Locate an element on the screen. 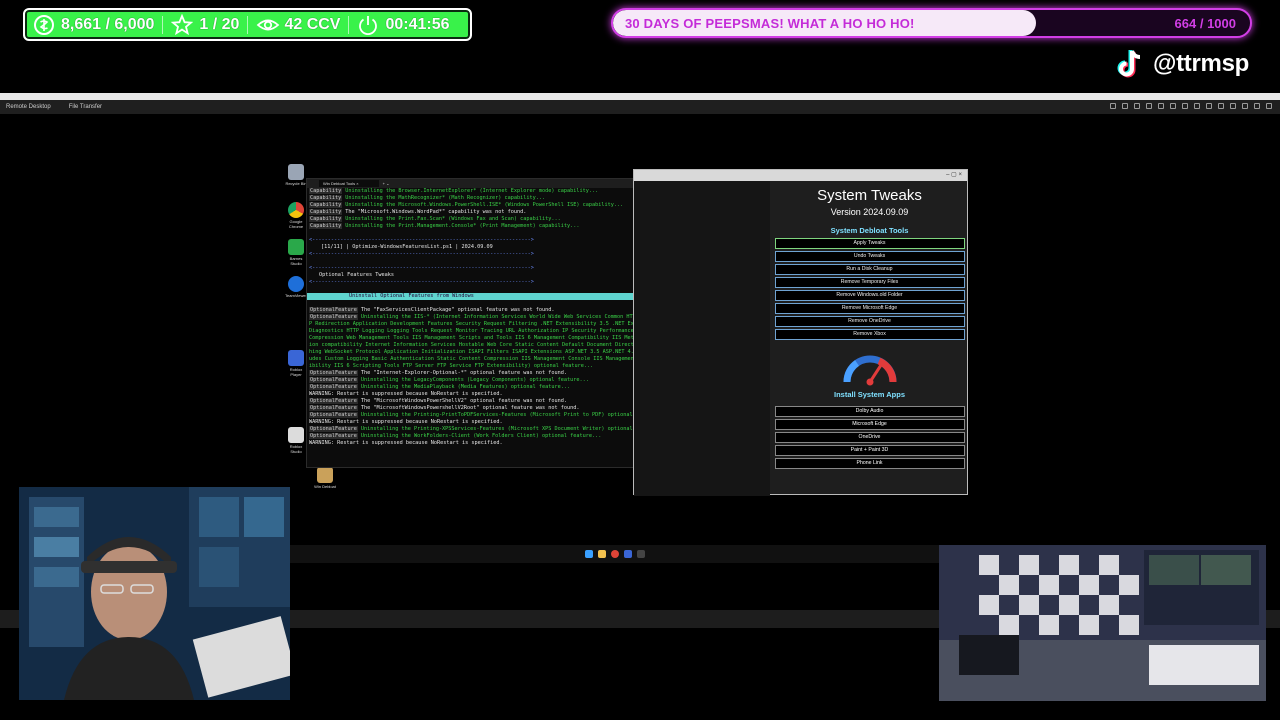  menu-remote-desktop: Remote Desktop is located at coordinates (28, 107).